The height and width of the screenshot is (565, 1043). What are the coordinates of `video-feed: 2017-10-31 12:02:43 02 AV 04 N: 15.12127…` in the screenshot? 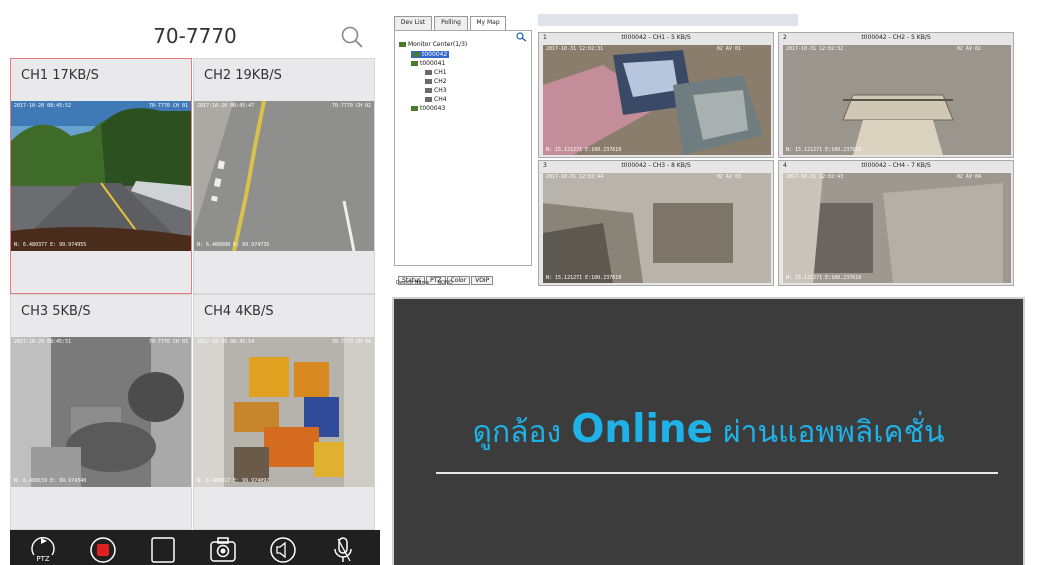 It's located at (897, 228).